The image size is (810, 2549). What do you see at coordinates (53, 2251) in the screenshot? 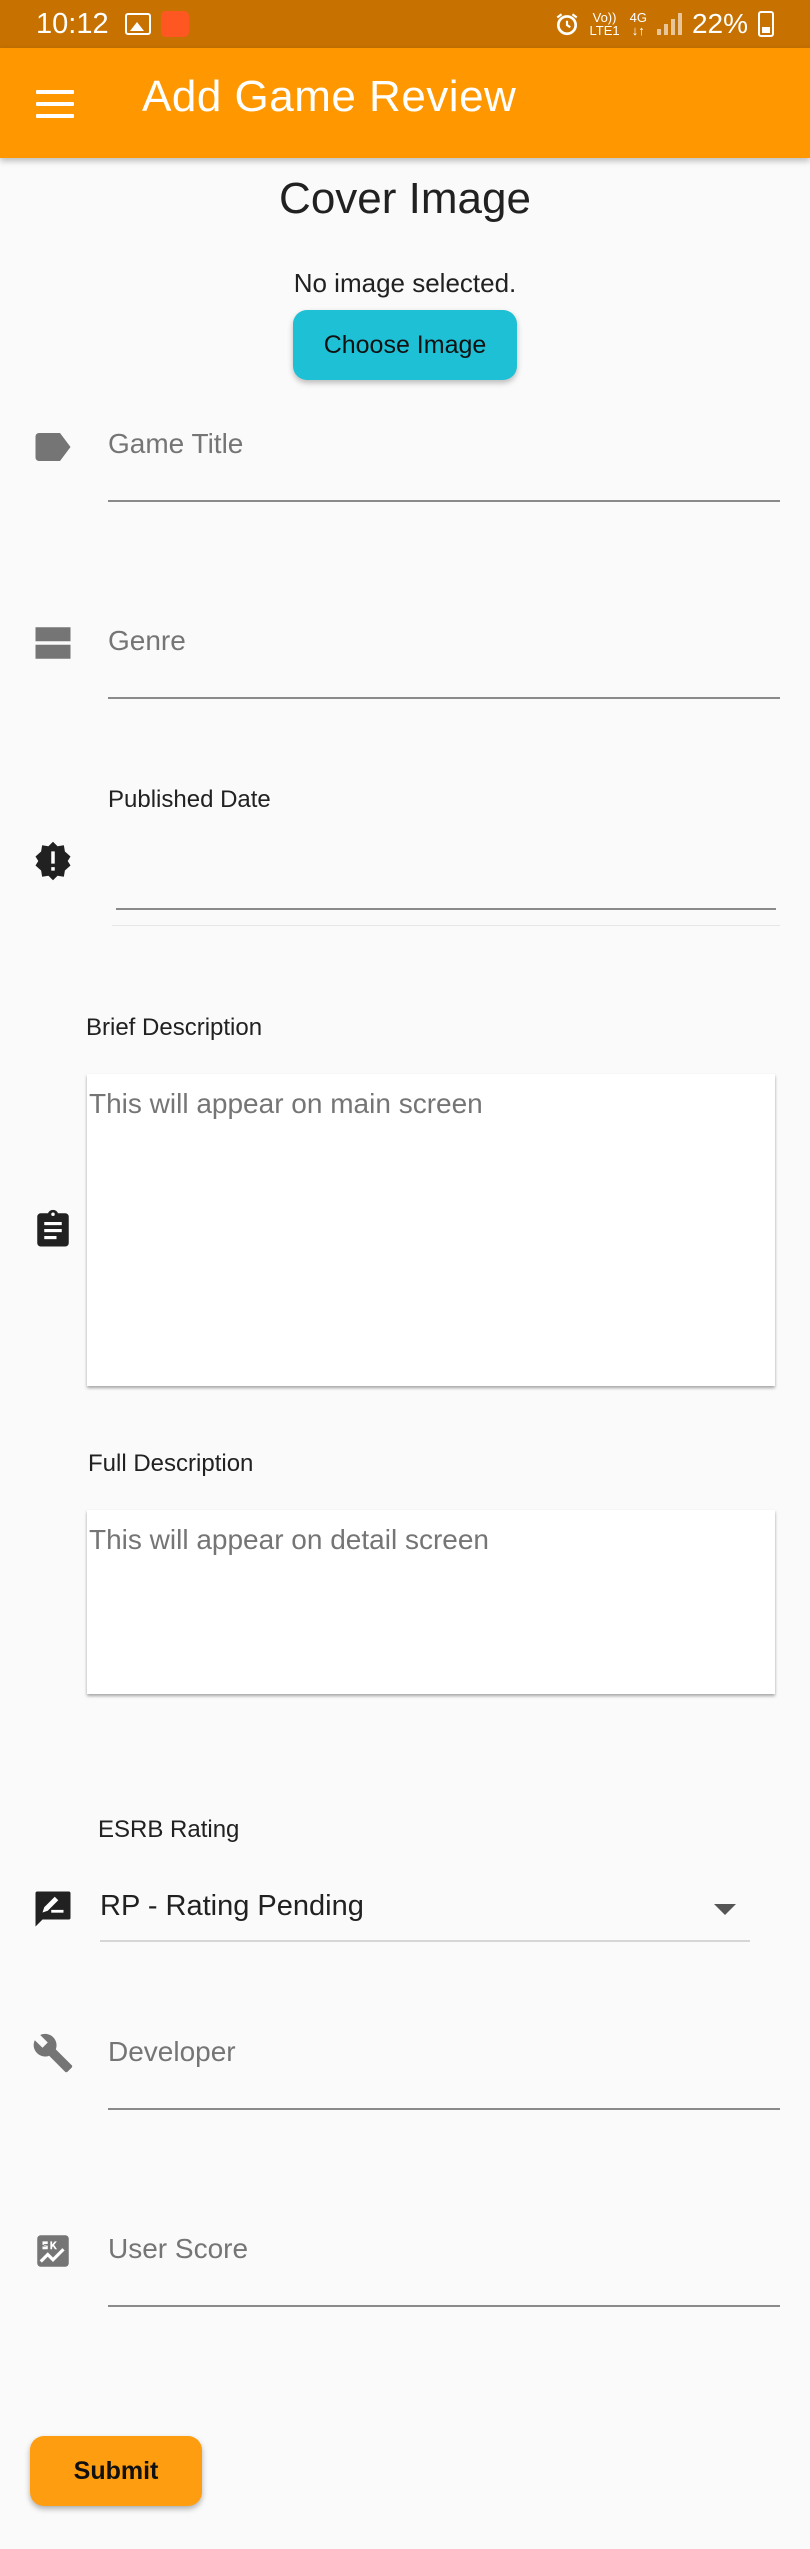
I see `score-icon` at bounding box center [53, 2251].